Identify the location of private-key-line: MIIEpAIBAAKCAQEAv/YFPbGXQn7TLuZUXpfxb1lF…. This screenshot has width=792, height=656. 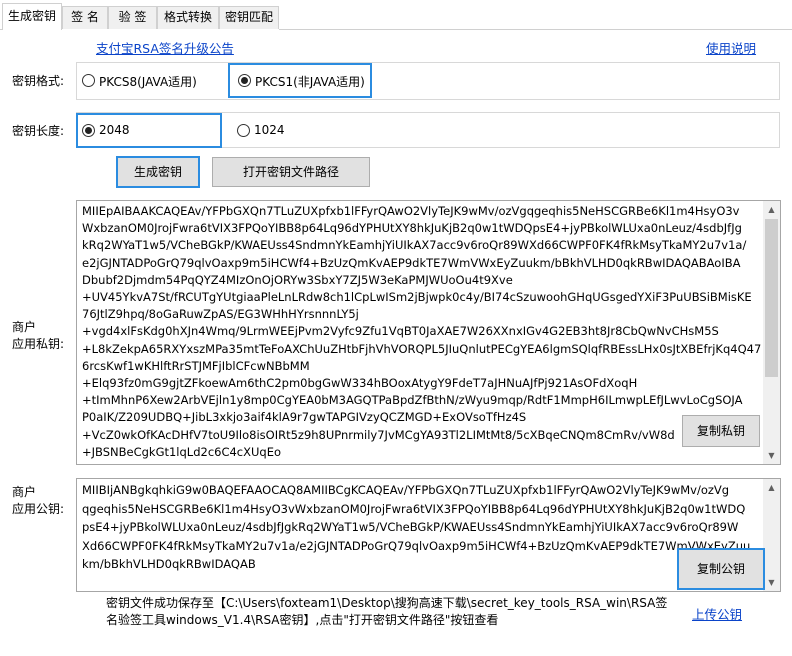
(411, 211).